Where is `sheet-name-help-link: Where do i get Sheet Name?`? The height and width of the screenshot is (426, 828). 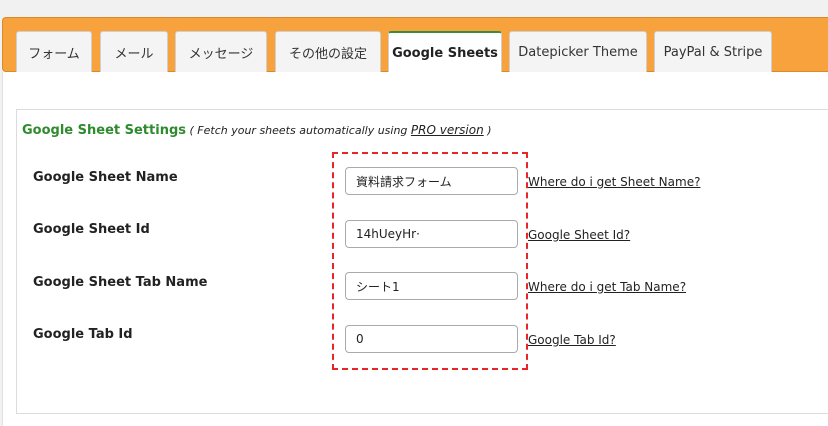
sheet-name-help-link: Where do i get Sheet Name? is located at coordinates (614, 182).